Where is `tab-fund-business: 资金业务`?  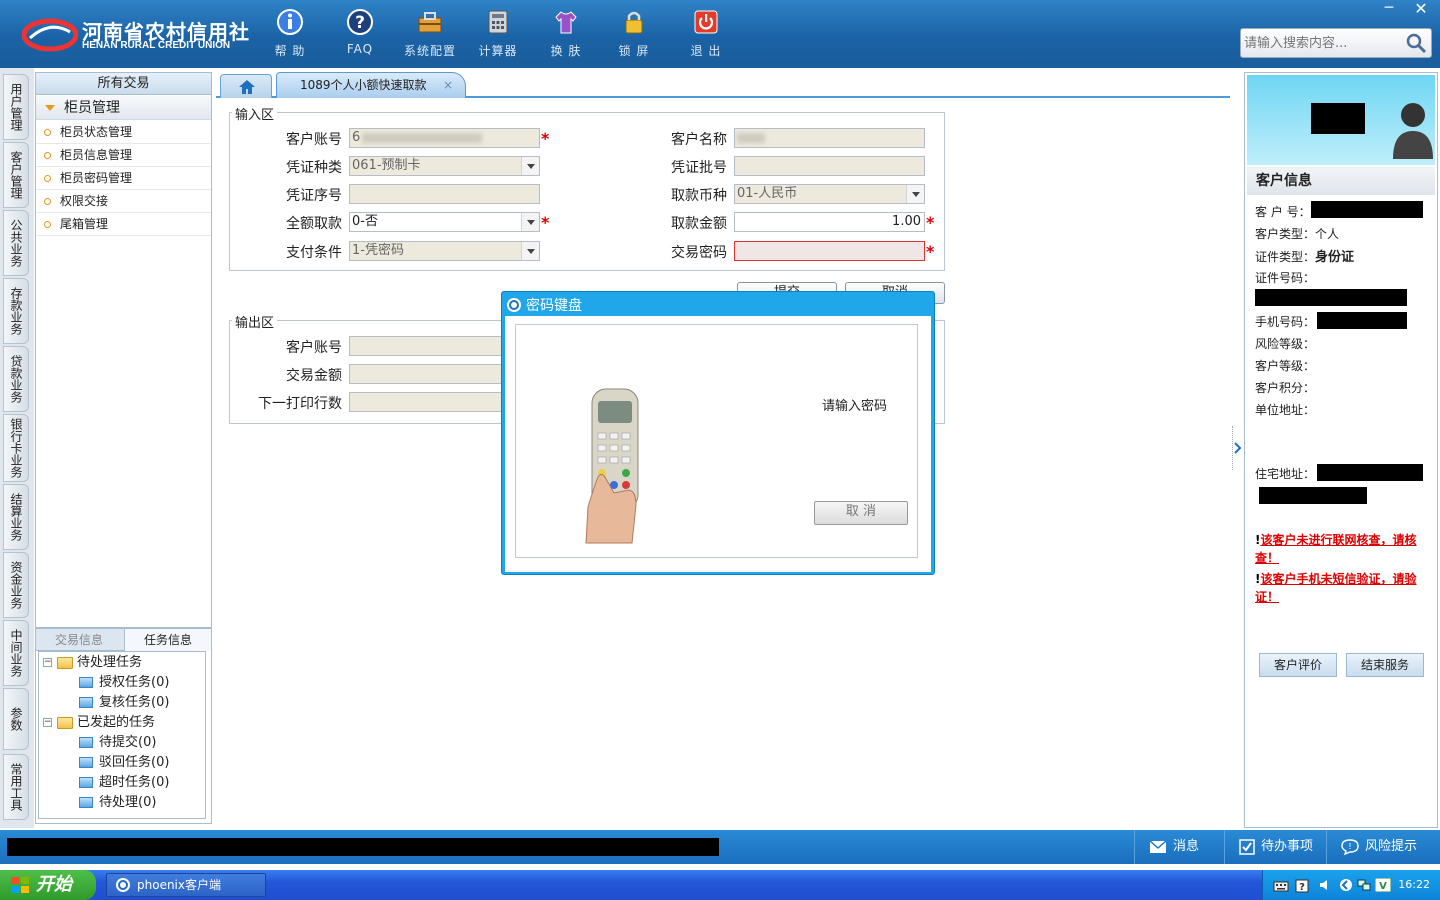
tab-fund-business: 资金业务 is located at coordinates (16, 585).